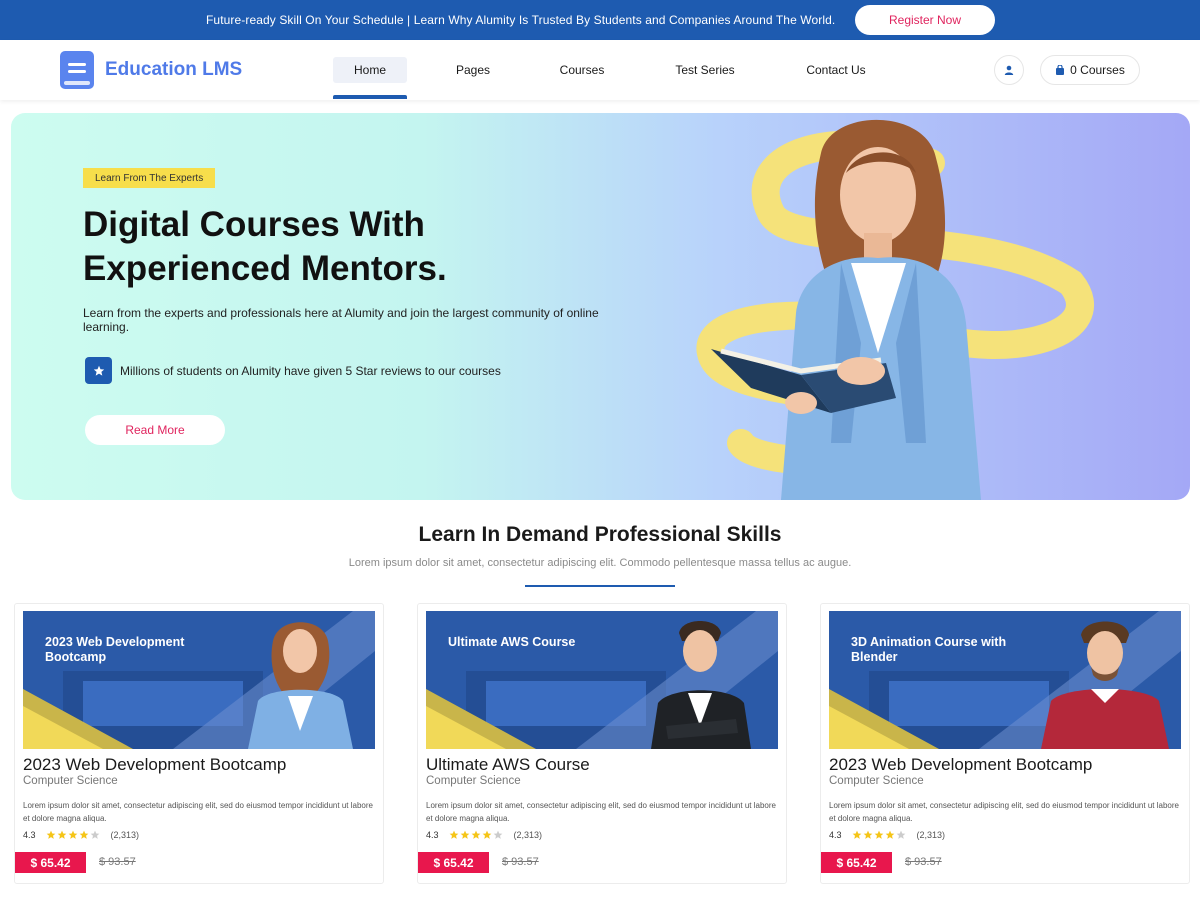 The image size is (1200, 900). Describe the element at coordinates (149, 178) in the screenshot. I see `hero-tag: Learn From The Experts` at that location.